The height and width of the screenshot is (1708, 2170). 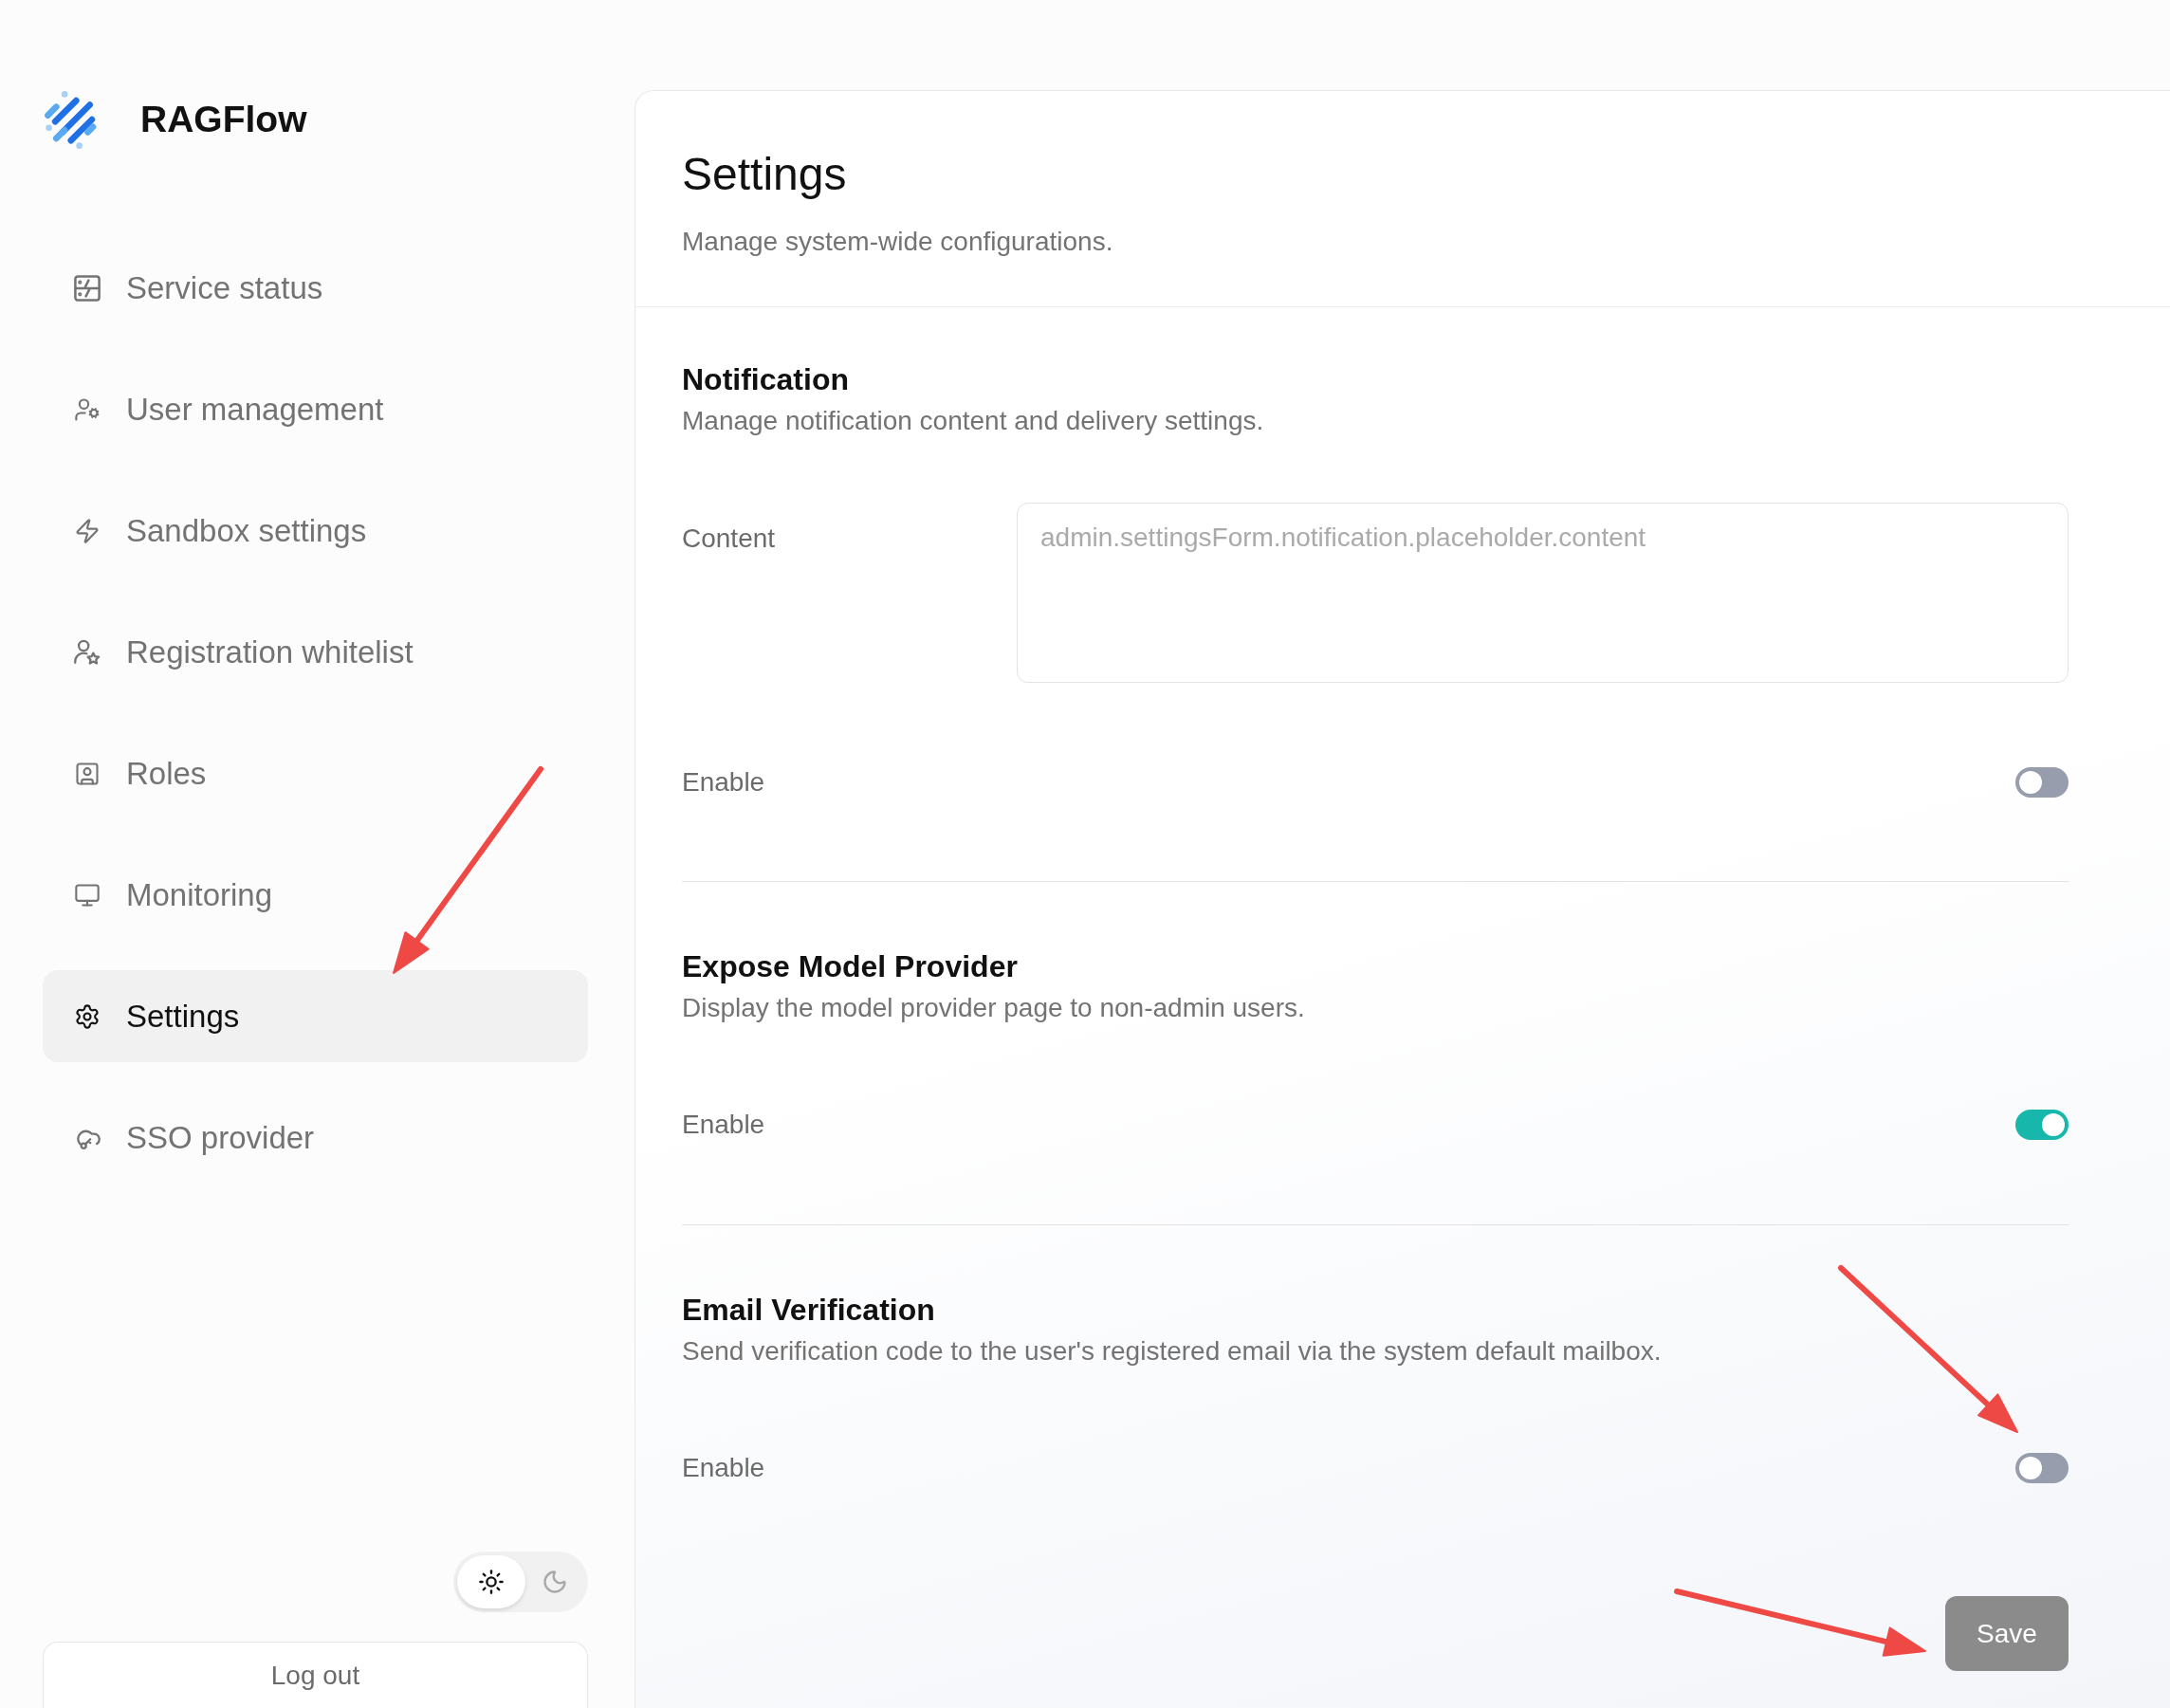 I want to click on brand-name: RAGFlow, so click(x=223, y=119).